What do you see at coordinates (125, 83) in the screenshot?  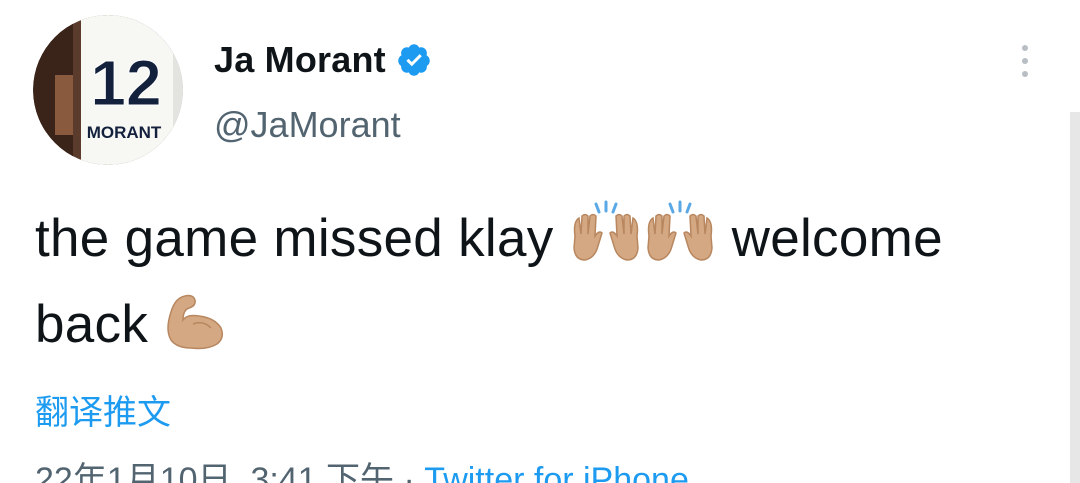 I see `avatar-jersey-number: 12` at bounding box center [125, 83].